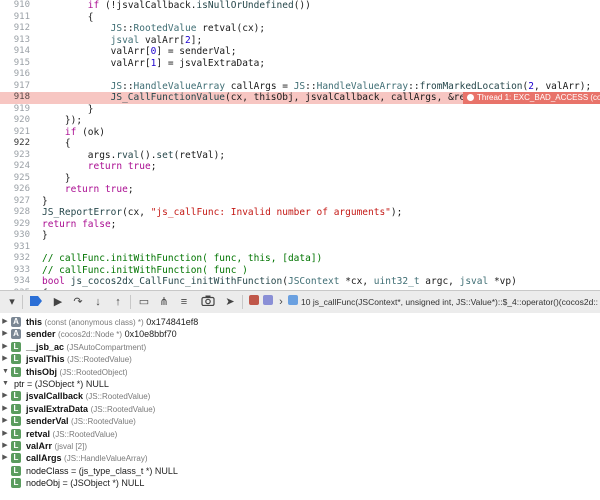 The height and width of the screenshot is (500, 600). Describe the element at coordinates (15, 18) in the screenshot. I see `line-number: 911` at that location.